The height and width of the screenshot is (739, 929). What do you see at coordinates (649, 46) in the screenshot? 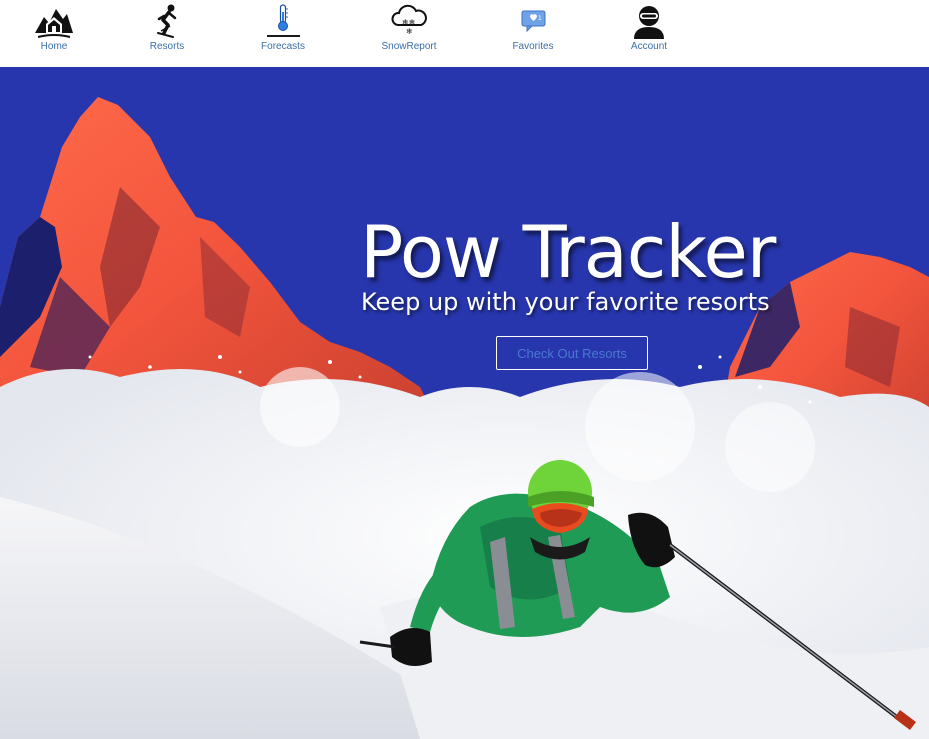
I see `nav-label-account: Account` at bounding box center [649, 46].